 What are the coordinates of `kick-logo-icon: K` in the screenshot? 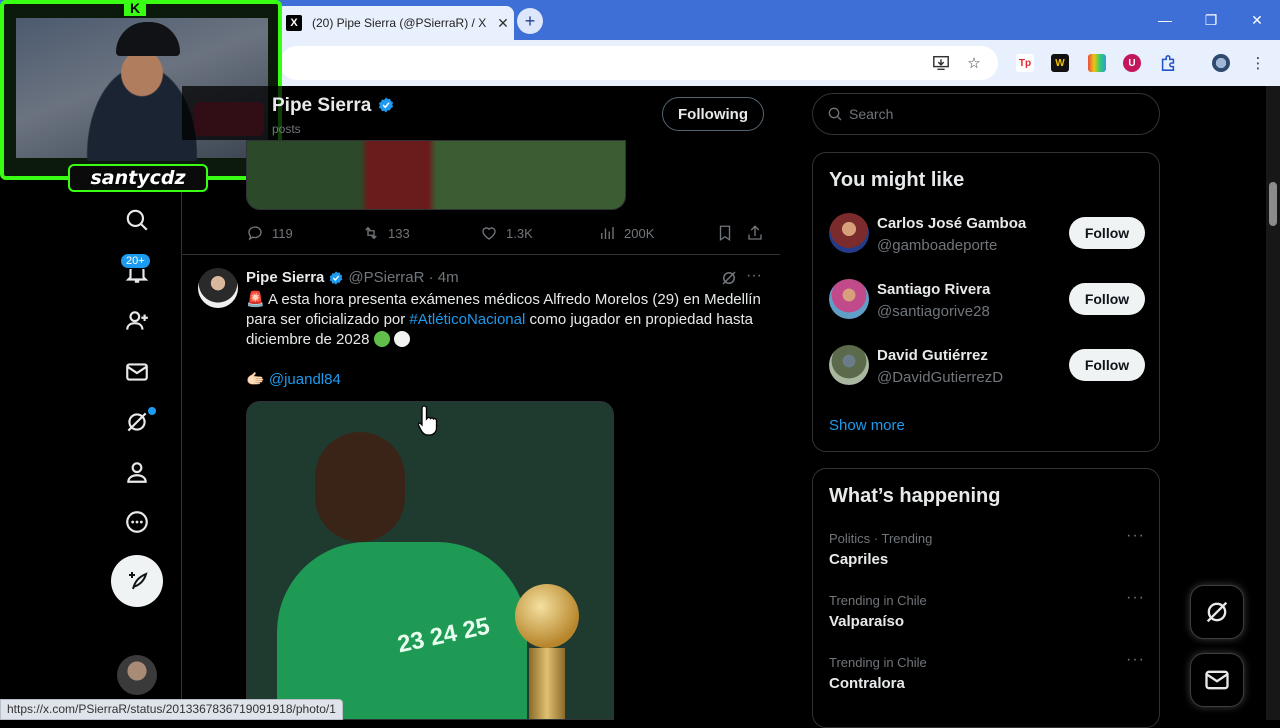 It's located at (135, 8).